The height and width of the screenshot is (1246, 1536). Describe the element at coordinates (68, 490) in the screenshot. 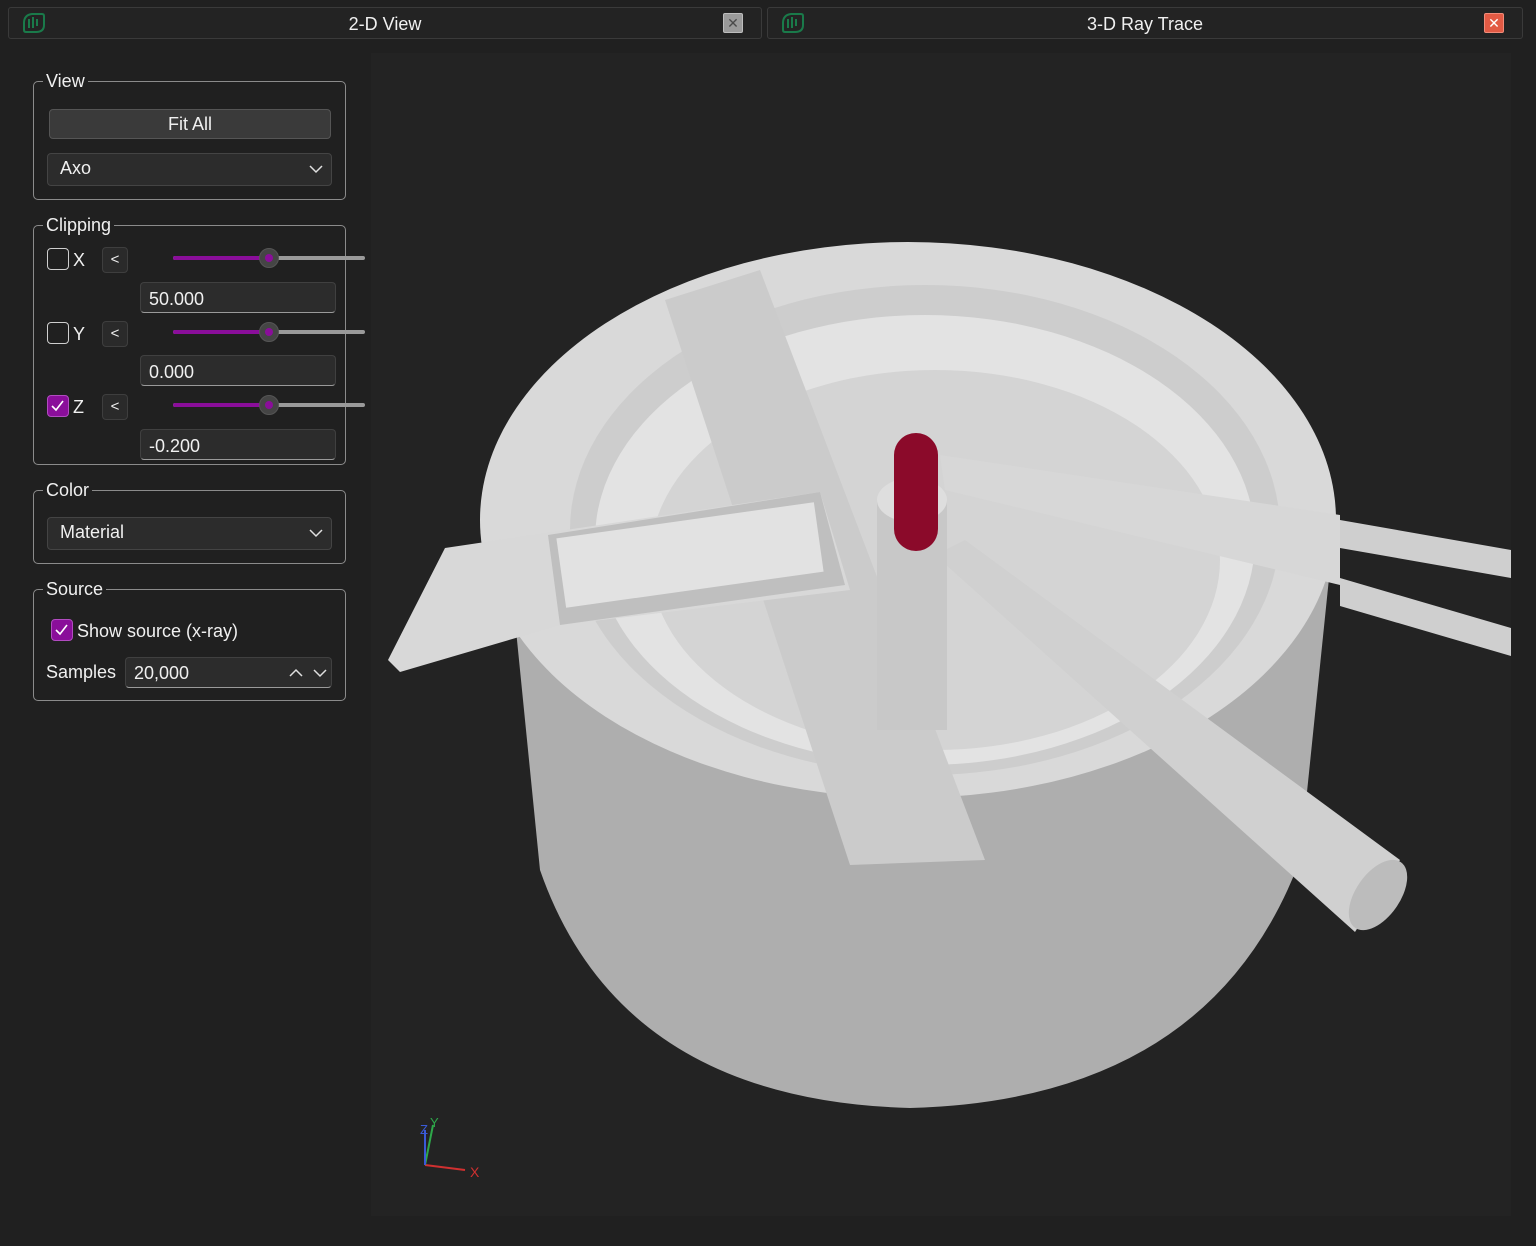

I see `color-group-title: Color` at that location.